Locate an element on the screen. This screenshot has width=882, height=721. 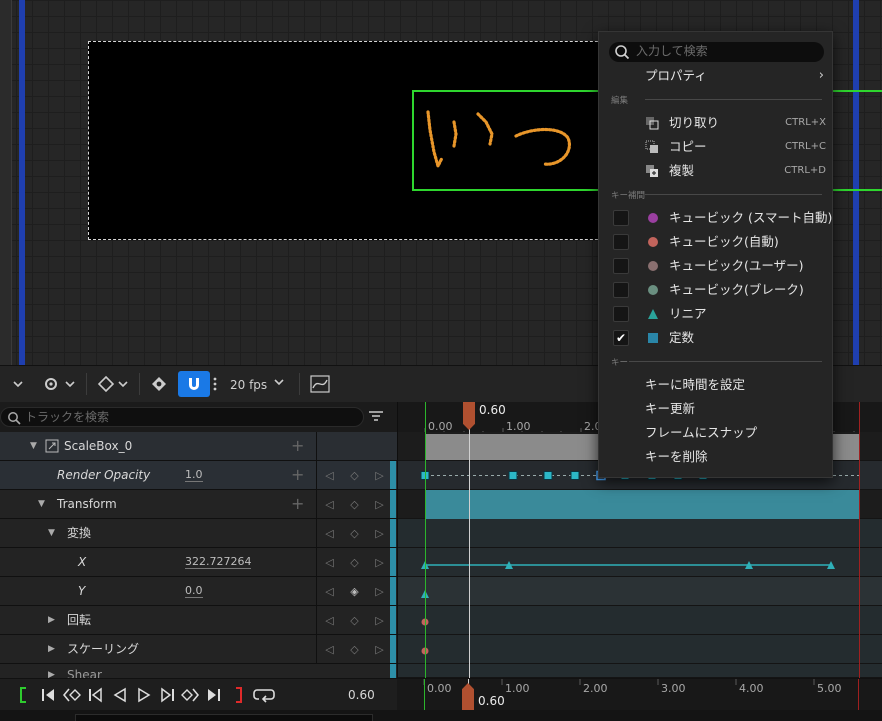
range-end-bracket-icon is located at coordinates (239, 695).